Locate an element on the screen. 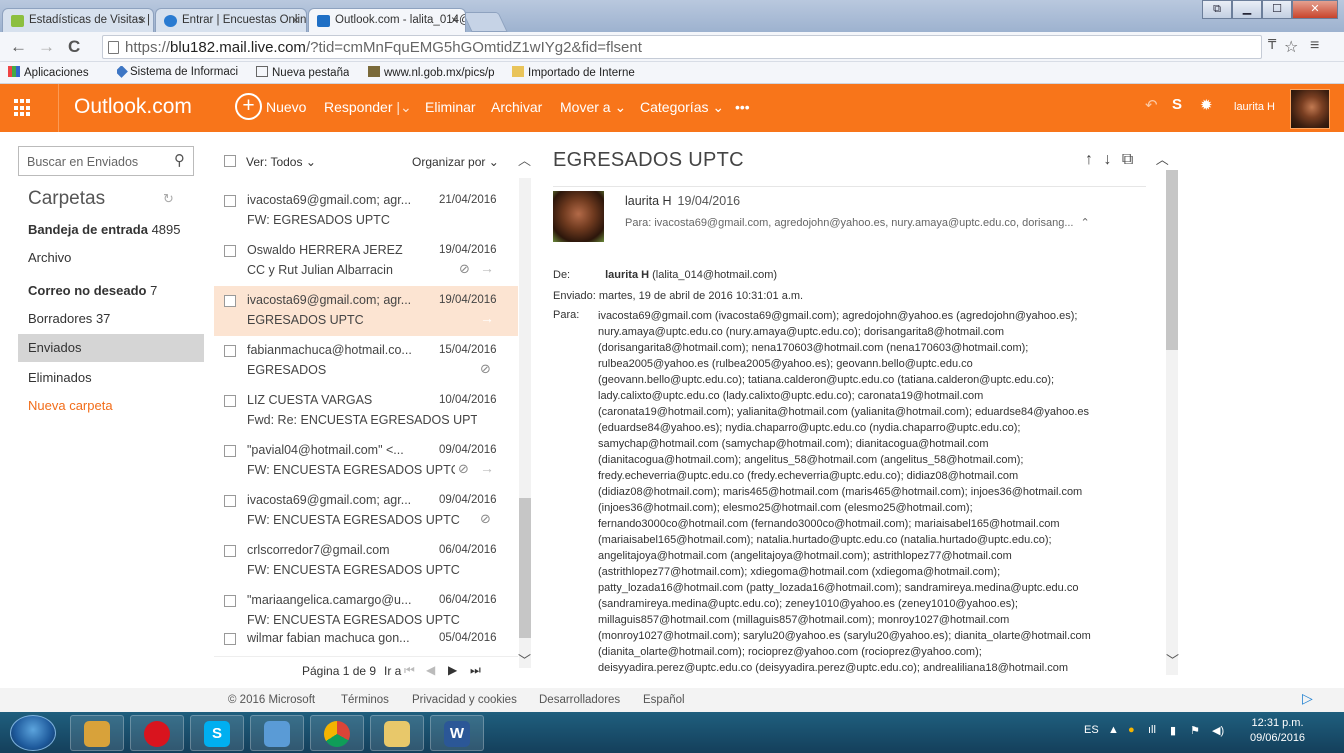 This screenshot has width=1344, height=753. select-all-checkbox is located at coordinates (230, 161).